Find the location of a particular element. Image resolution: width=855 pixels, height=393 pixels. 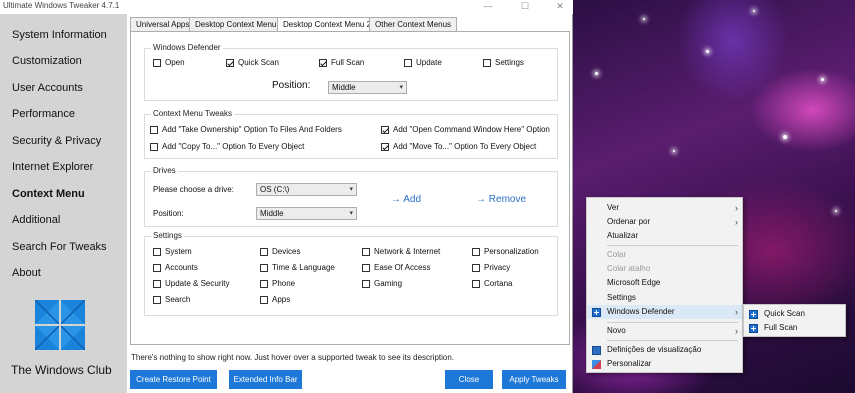

maximize-button: ☐ is located at coordinates (525, 7).